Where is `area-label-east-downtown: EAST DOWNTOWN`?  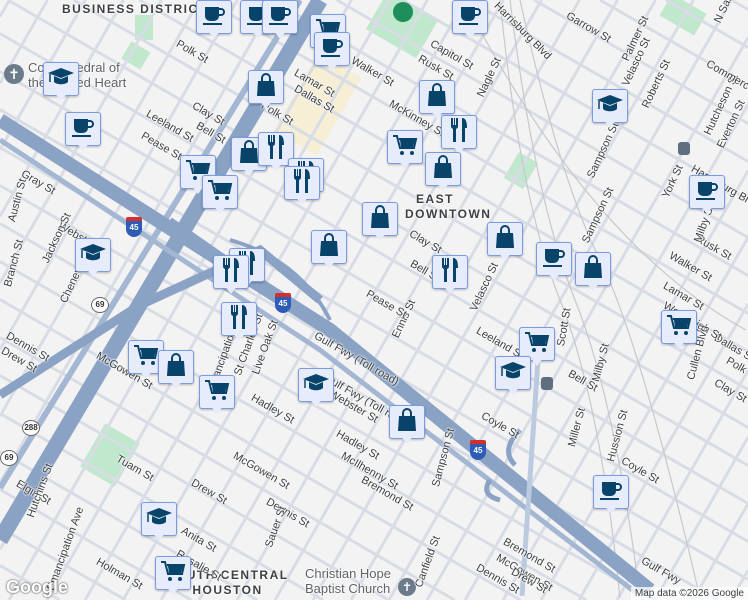
area-label-east-downtown: EAST DOWNTOWN is located at coordinates (448, 206).